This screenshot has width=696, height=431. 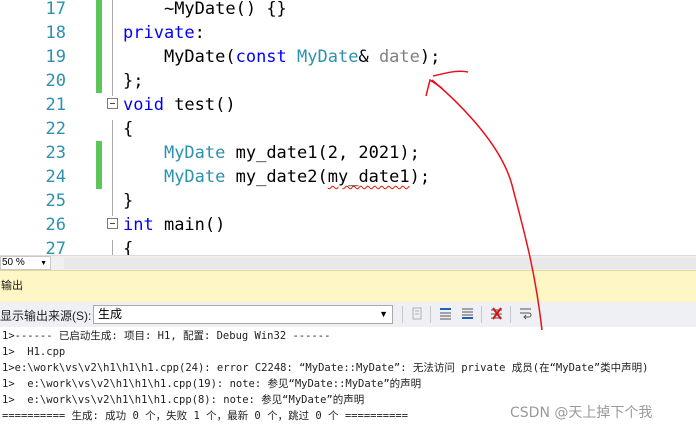 I want to click on next-message-icon, so click(x=467, y=314).